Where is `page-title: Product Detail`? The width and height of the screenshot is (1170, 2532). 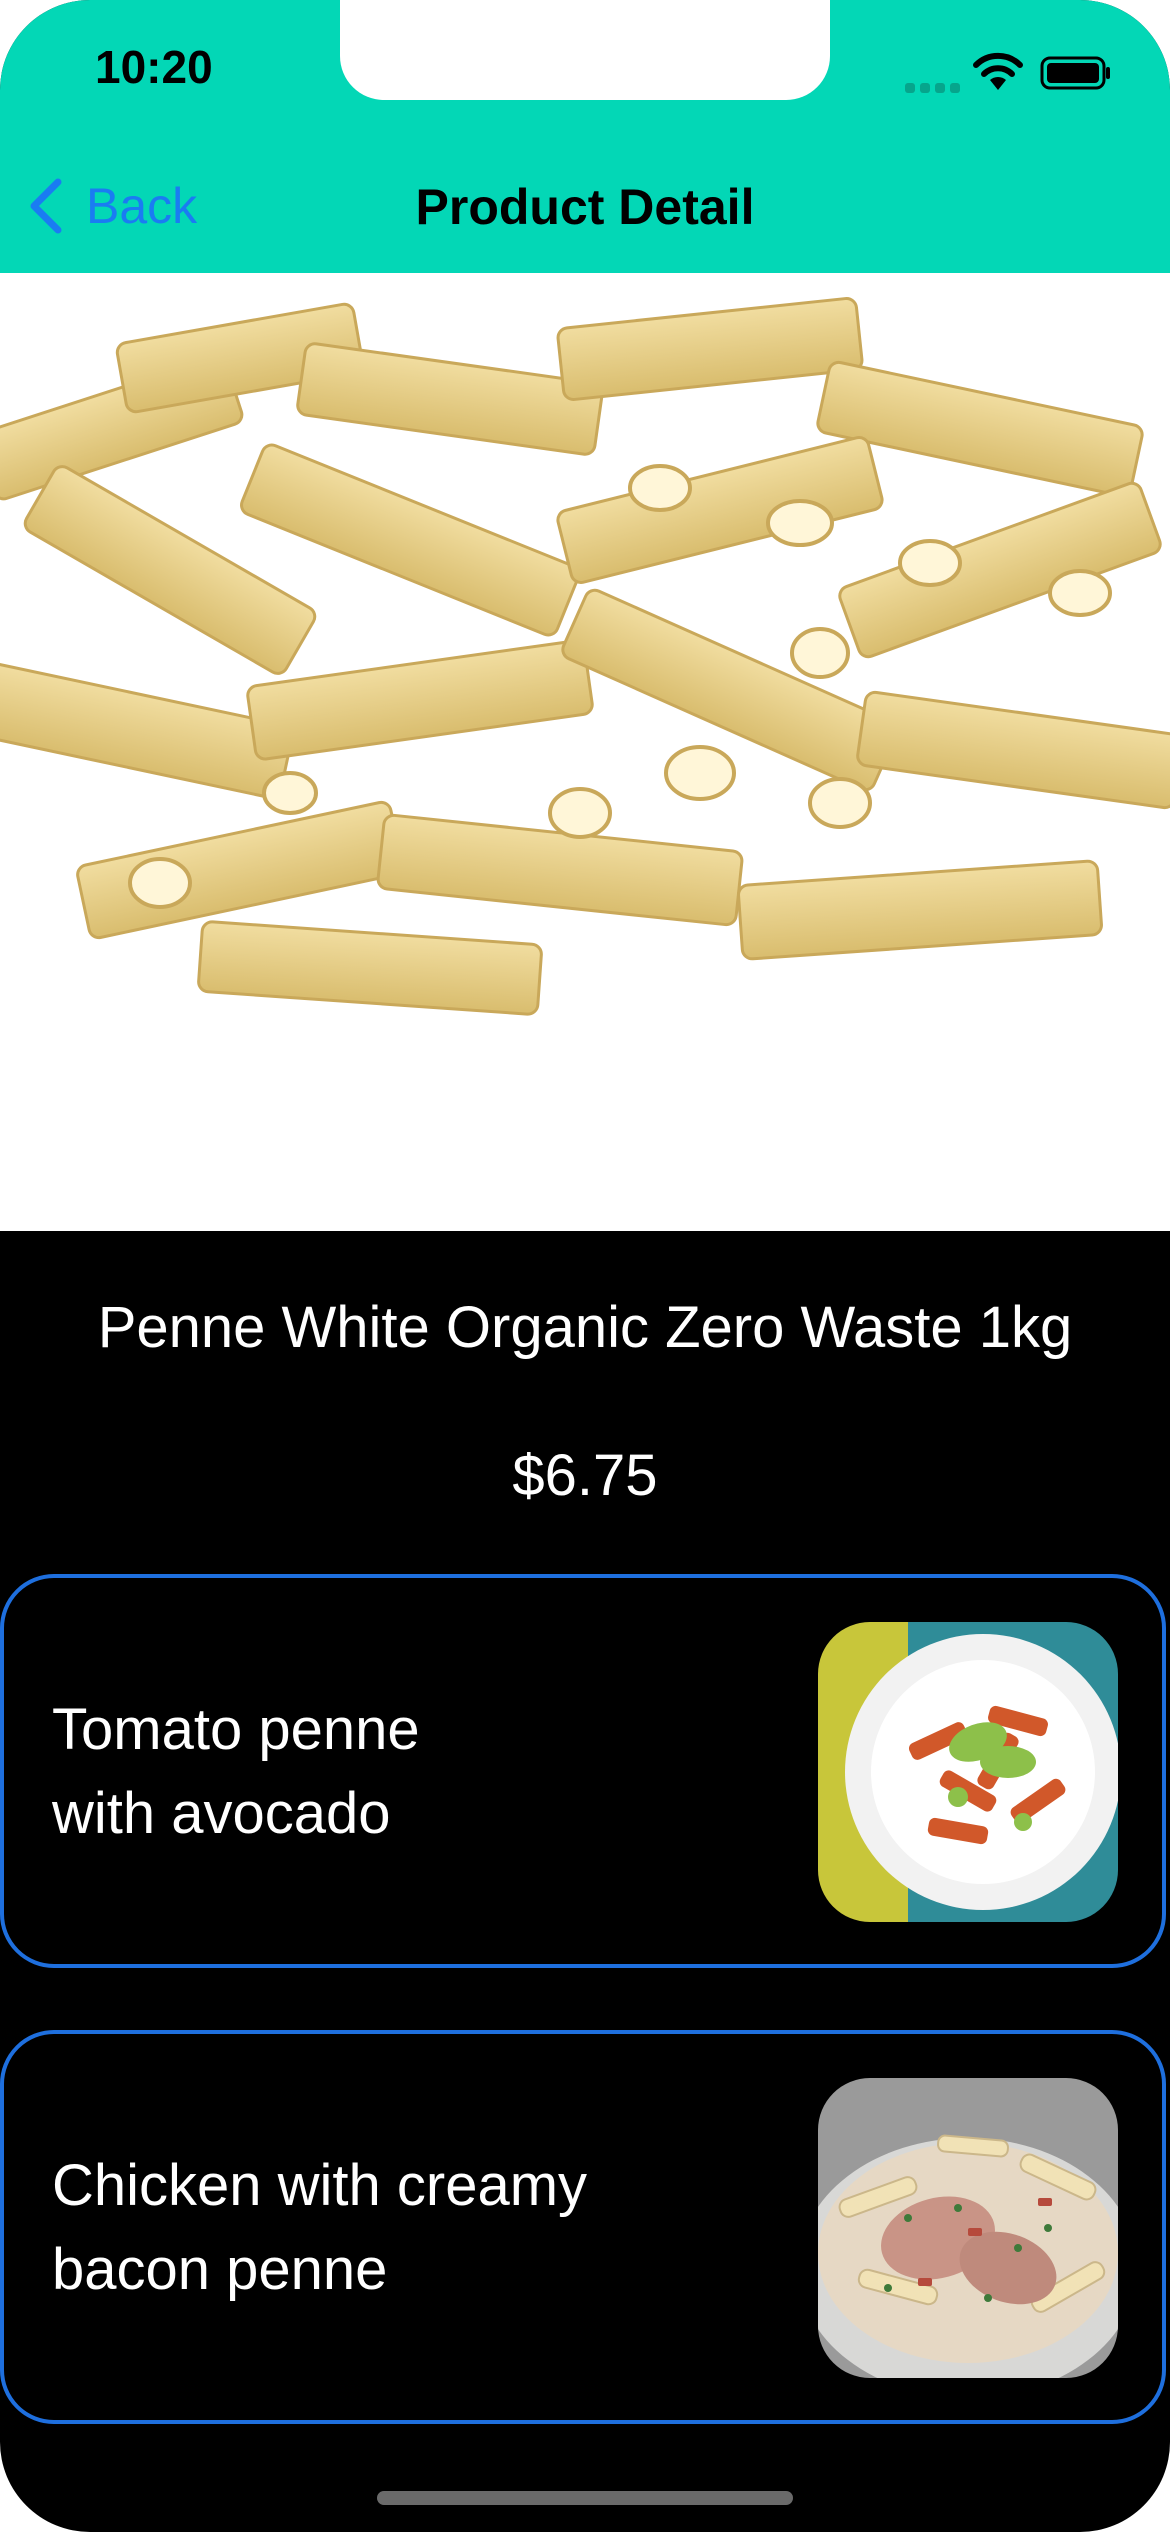 page-title: Product Detail is located at coordinates (585, 207).